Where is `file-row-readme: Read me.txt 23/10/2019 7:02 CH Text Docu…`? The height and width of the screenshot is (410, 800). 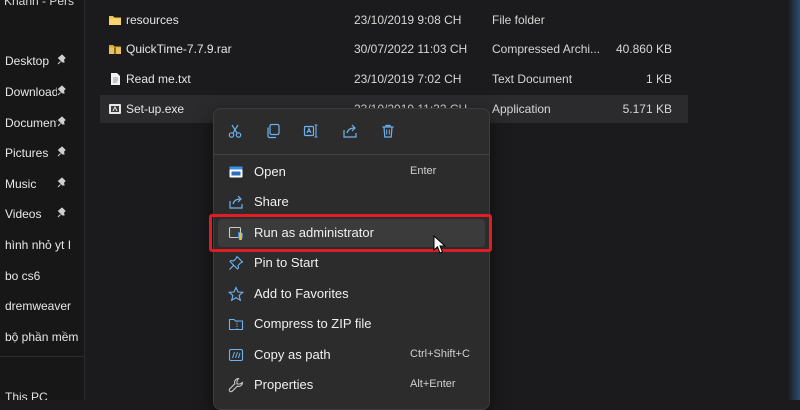 file-row-readme: Read me.txt 23/10/2019 7:02 CH Text Docu… is located at coordinates (394, 79).